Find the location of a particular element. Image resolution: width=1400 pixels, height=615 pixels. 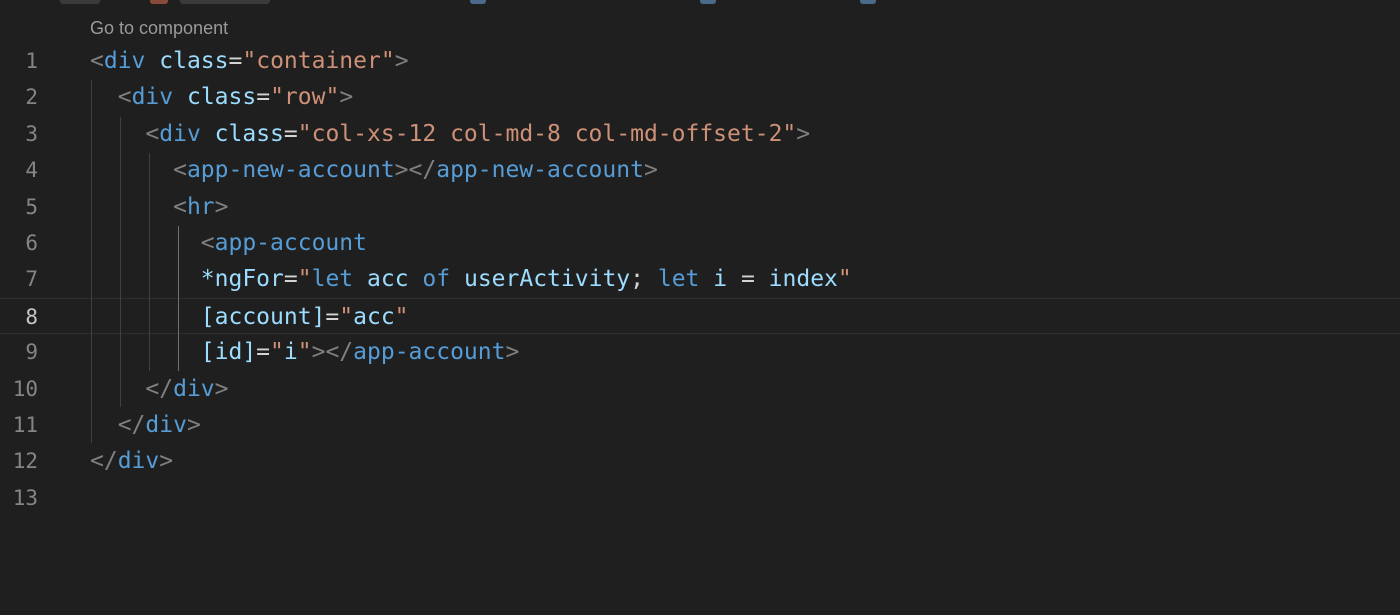

line-number: 5 is located at coordinates (31, 206).